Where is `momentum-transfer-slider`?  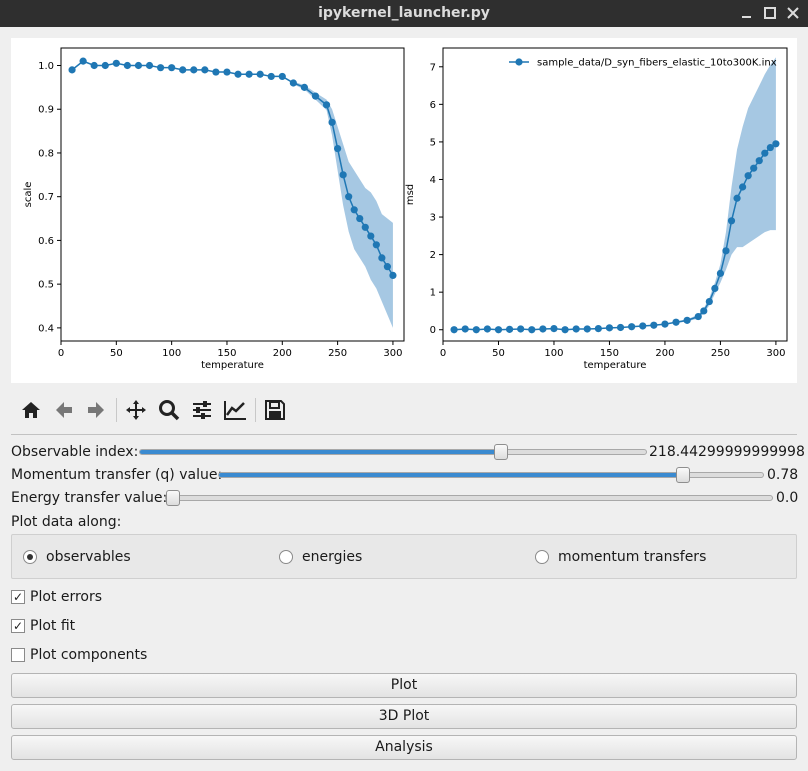
momentum-transfer-slider is located at coordinates (491, 475).